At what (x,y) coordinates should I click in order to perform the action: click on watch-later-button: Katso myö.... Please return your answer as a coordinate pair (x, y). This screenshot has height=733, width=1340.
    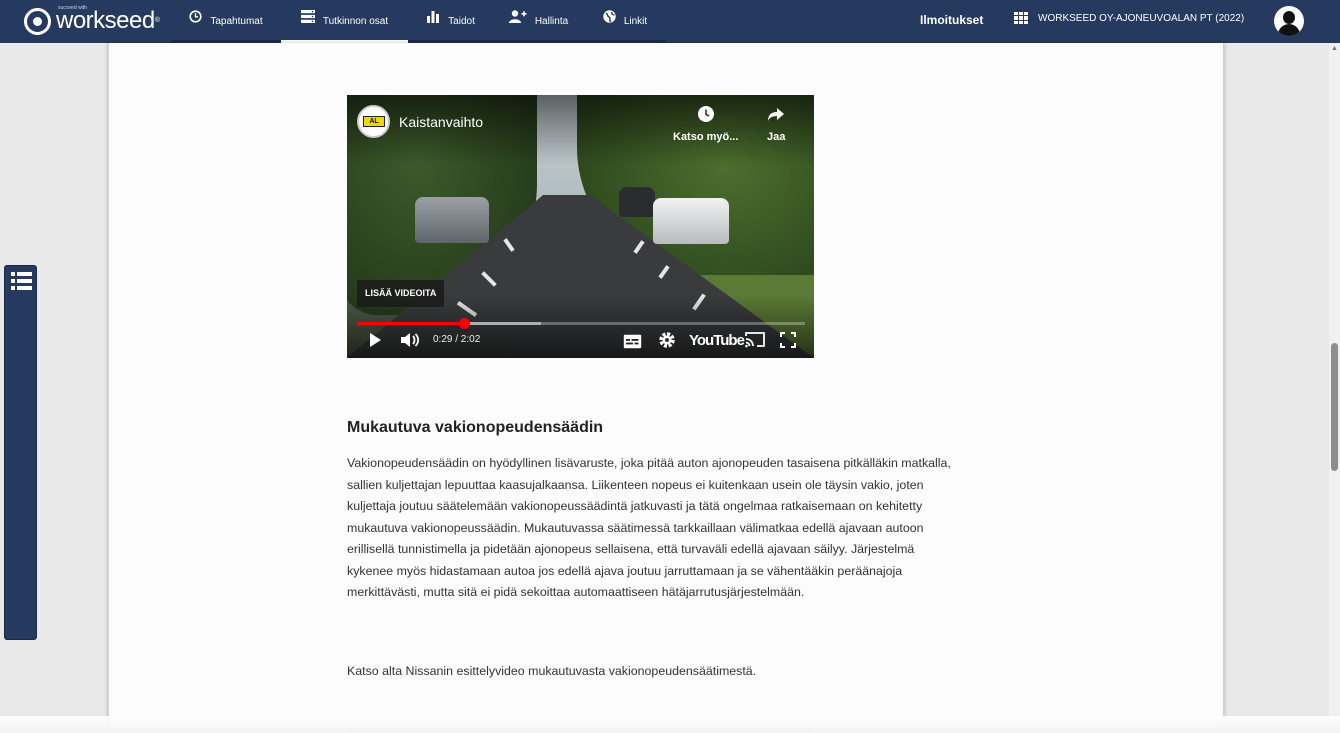
    Looking at the image, I should click on (705, 124).